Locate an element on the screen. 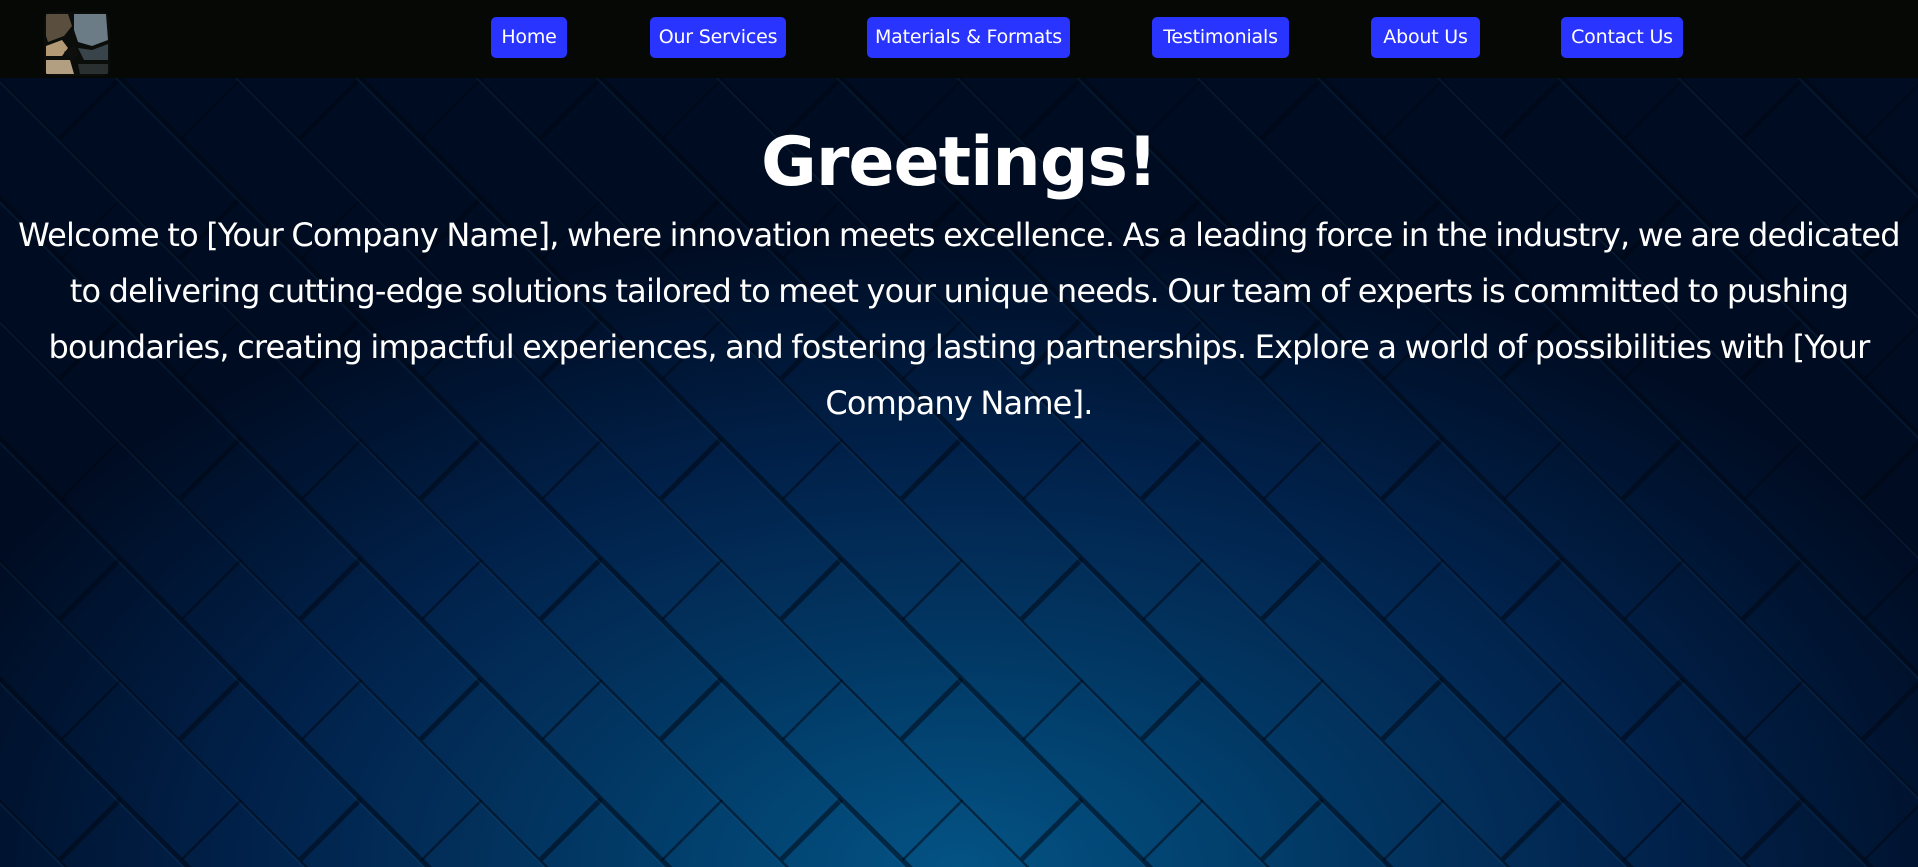  logo is located at coordinates (77, 44).